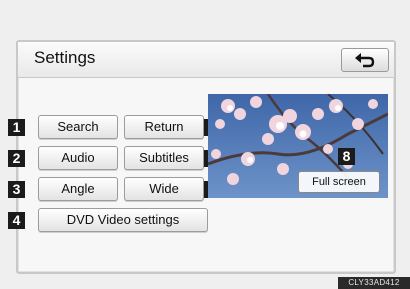 Image resolution: width=410 pixels, height=289 pixels. What do you see at coordinates (78, 127) in the screenshot?
I see `search-button: Search` at bounding box center [78, 127].